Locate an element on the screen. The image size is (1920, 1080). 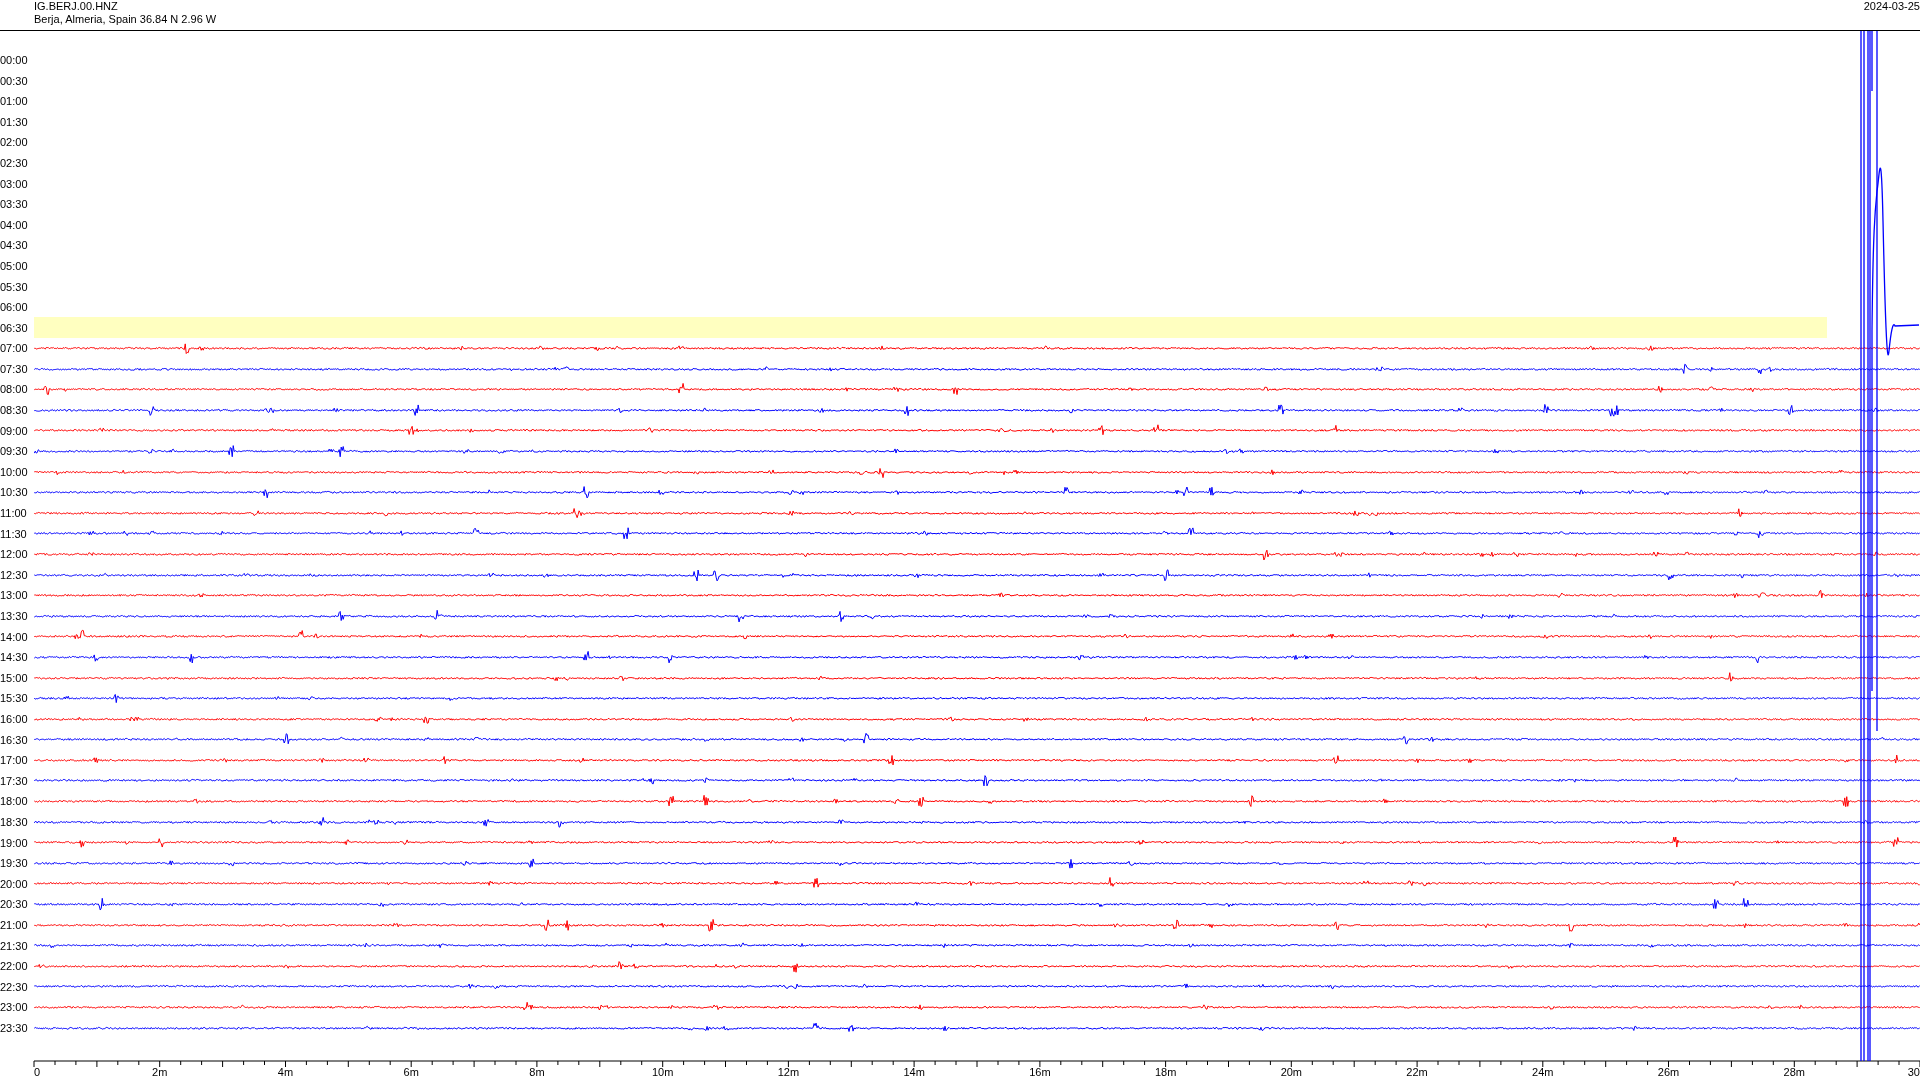
time-label: 17:30 is located at coordinates (14, 780).